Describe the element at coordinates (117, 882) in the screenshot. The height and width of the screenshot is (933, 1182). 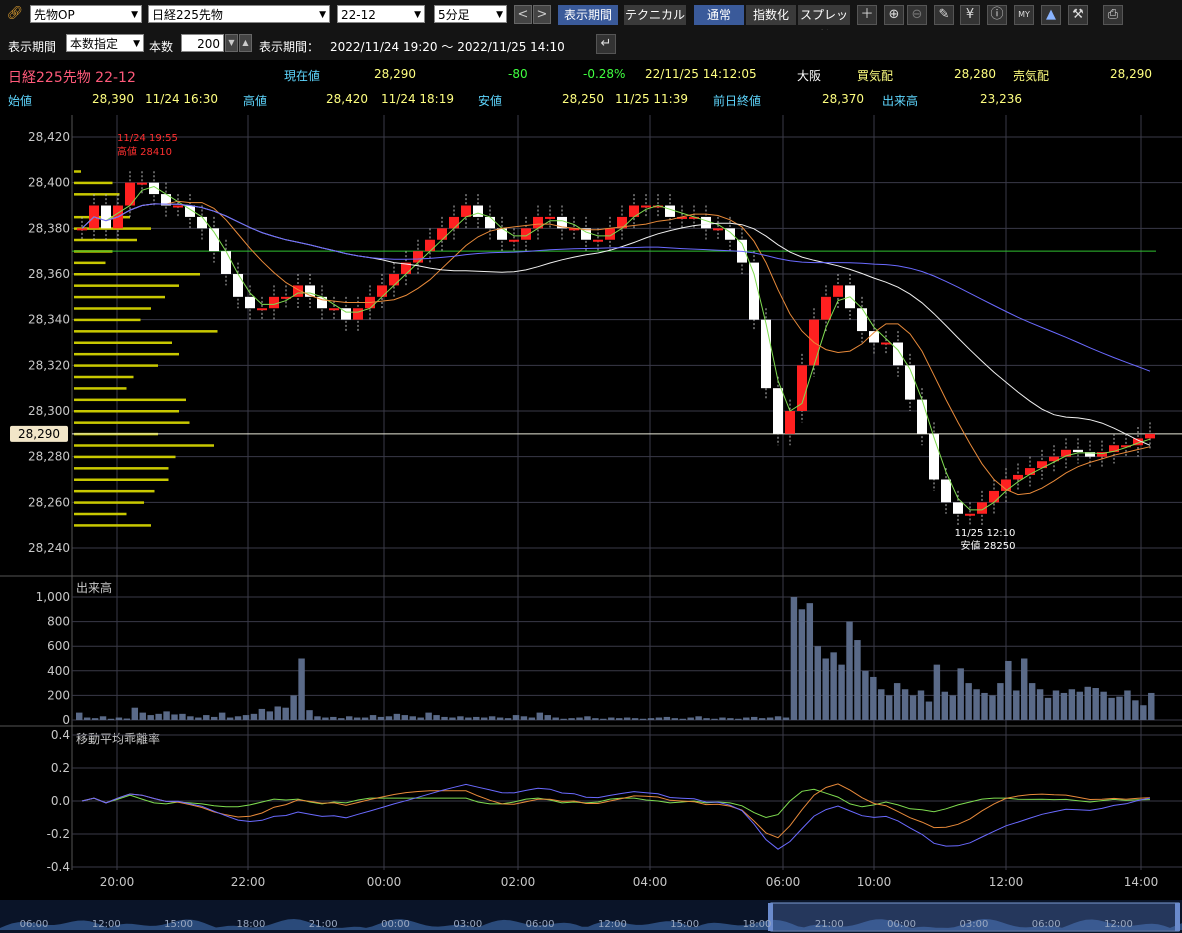
I see `time-axis-label: 20:00` at that location.